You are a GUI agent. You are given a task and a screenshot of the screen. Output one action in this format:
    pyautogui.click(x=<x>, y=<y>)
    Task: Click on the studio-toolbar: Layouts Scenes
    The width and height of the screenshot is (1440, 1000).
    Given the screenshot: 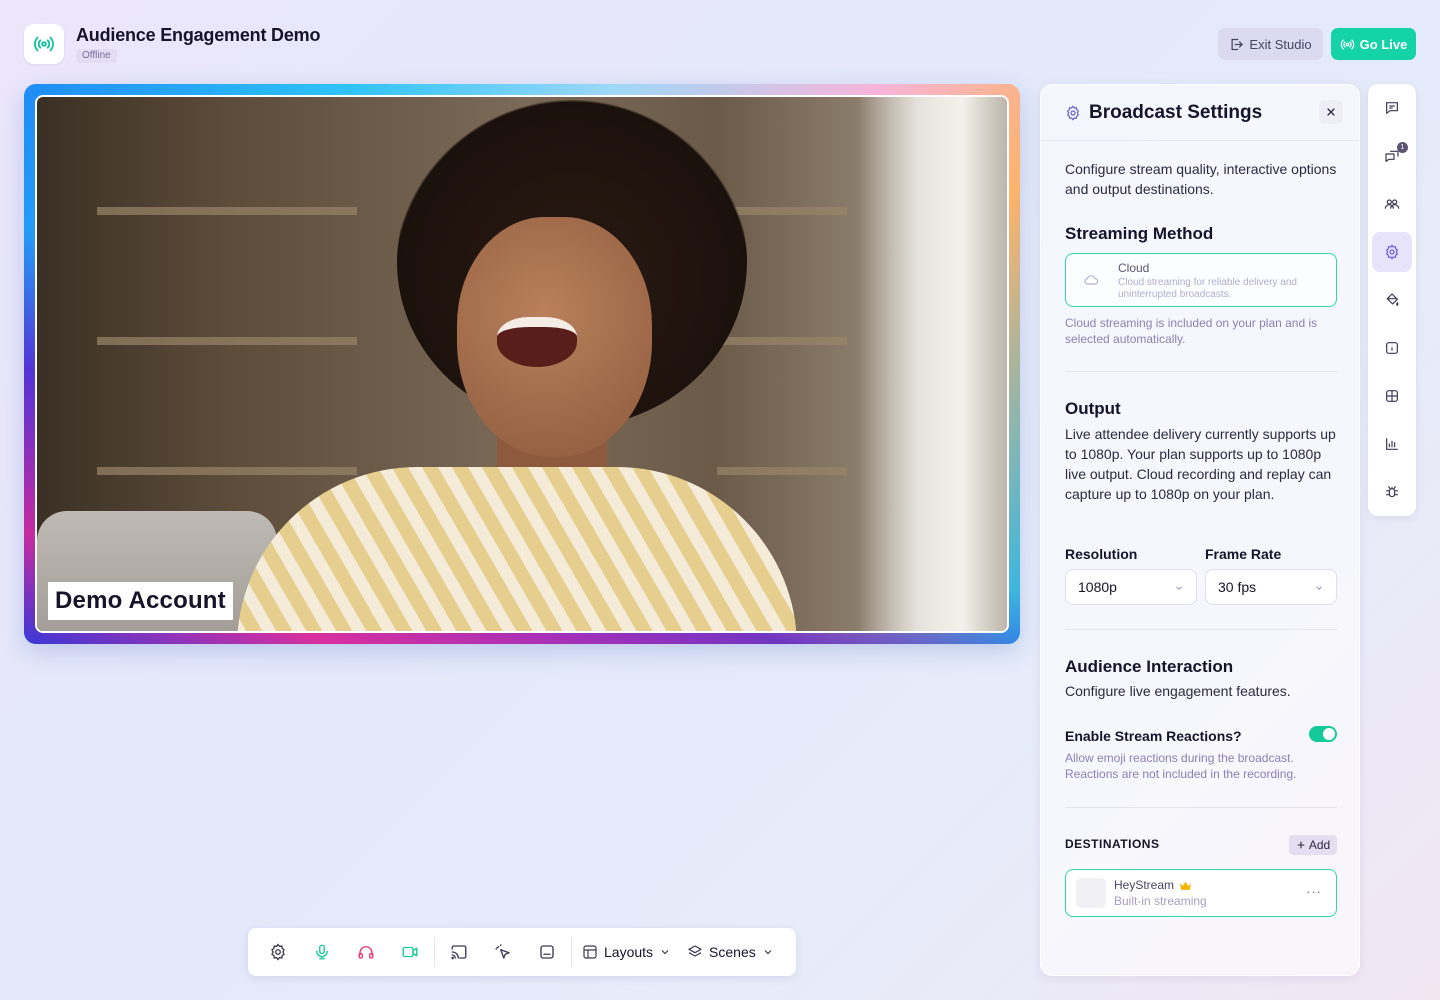 What is the action you would take?
    pyautogui.click(x=522, y=952)
    